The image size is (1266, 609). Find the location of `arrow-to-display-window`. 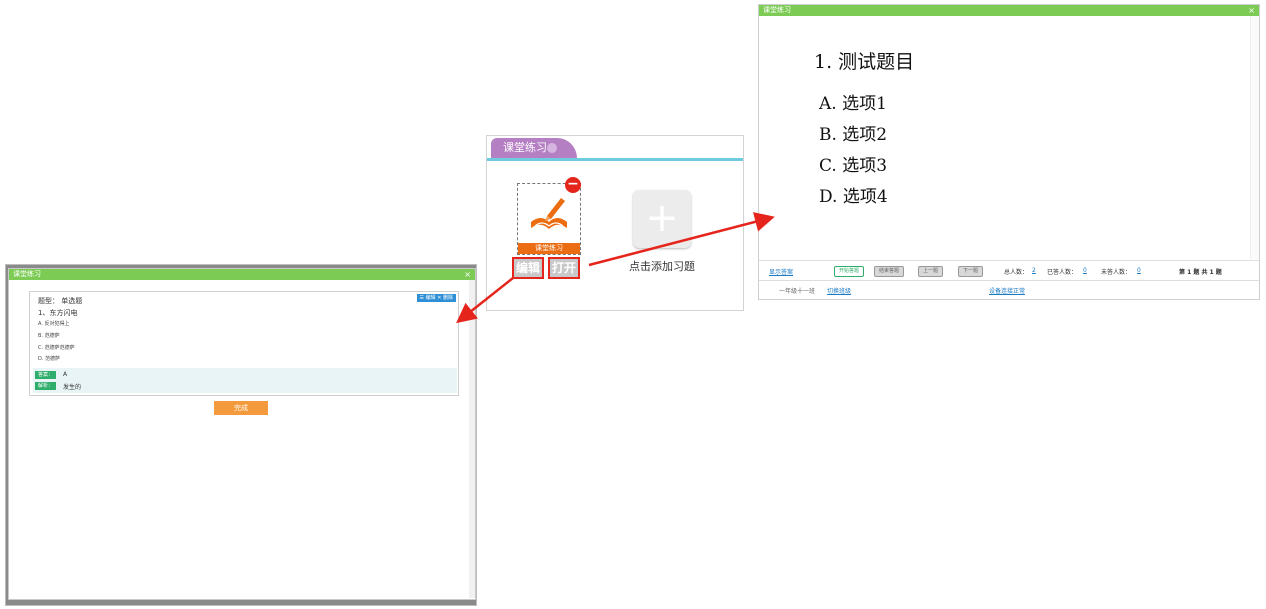

arrow-to-display-window is located at coordinates (681, 239).